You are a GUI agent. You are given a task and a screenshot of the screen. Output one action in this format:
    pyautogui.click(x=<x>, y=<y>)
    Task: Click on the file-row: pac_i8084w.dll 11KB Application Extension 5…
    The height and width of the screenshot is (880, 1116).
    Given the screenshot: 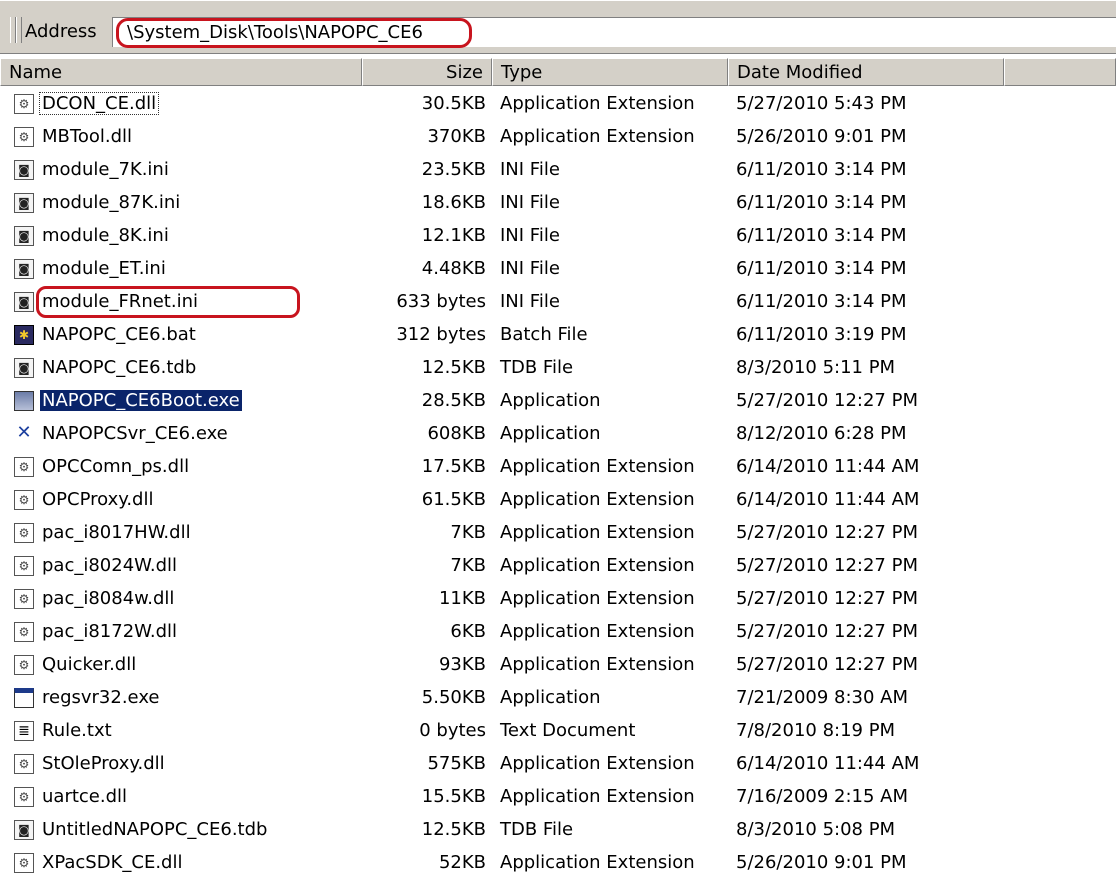 What is the action you would take?
    pyautogui.click(x=558, y=599)
    